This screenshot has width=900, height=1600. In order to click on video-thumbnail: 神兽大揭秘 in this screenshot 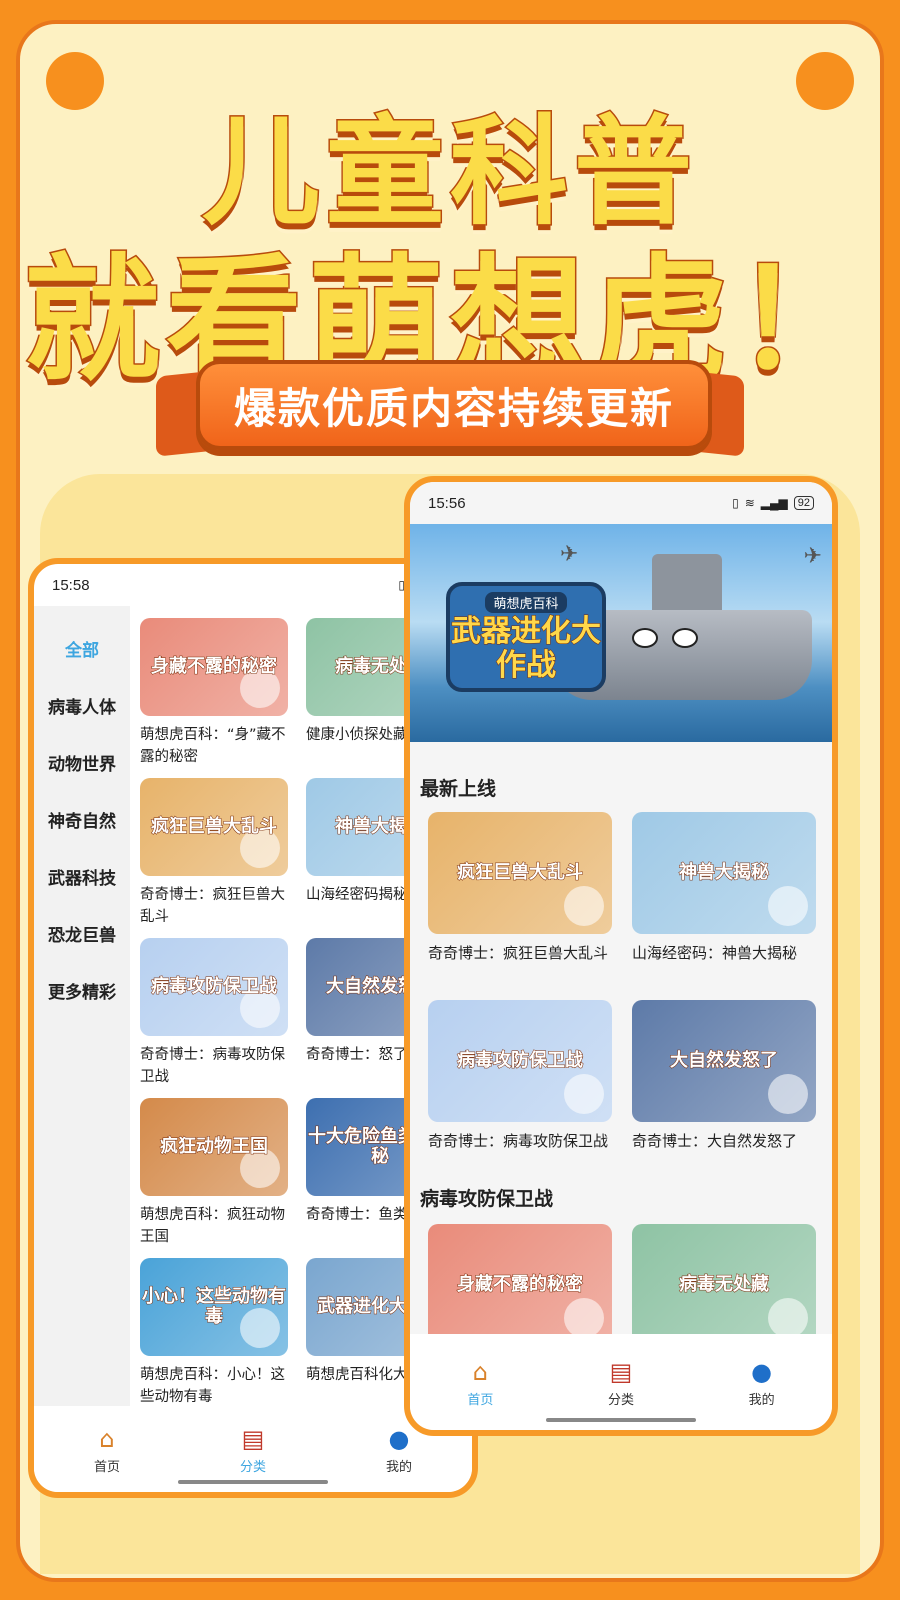, I will do `click(724, 873)`.